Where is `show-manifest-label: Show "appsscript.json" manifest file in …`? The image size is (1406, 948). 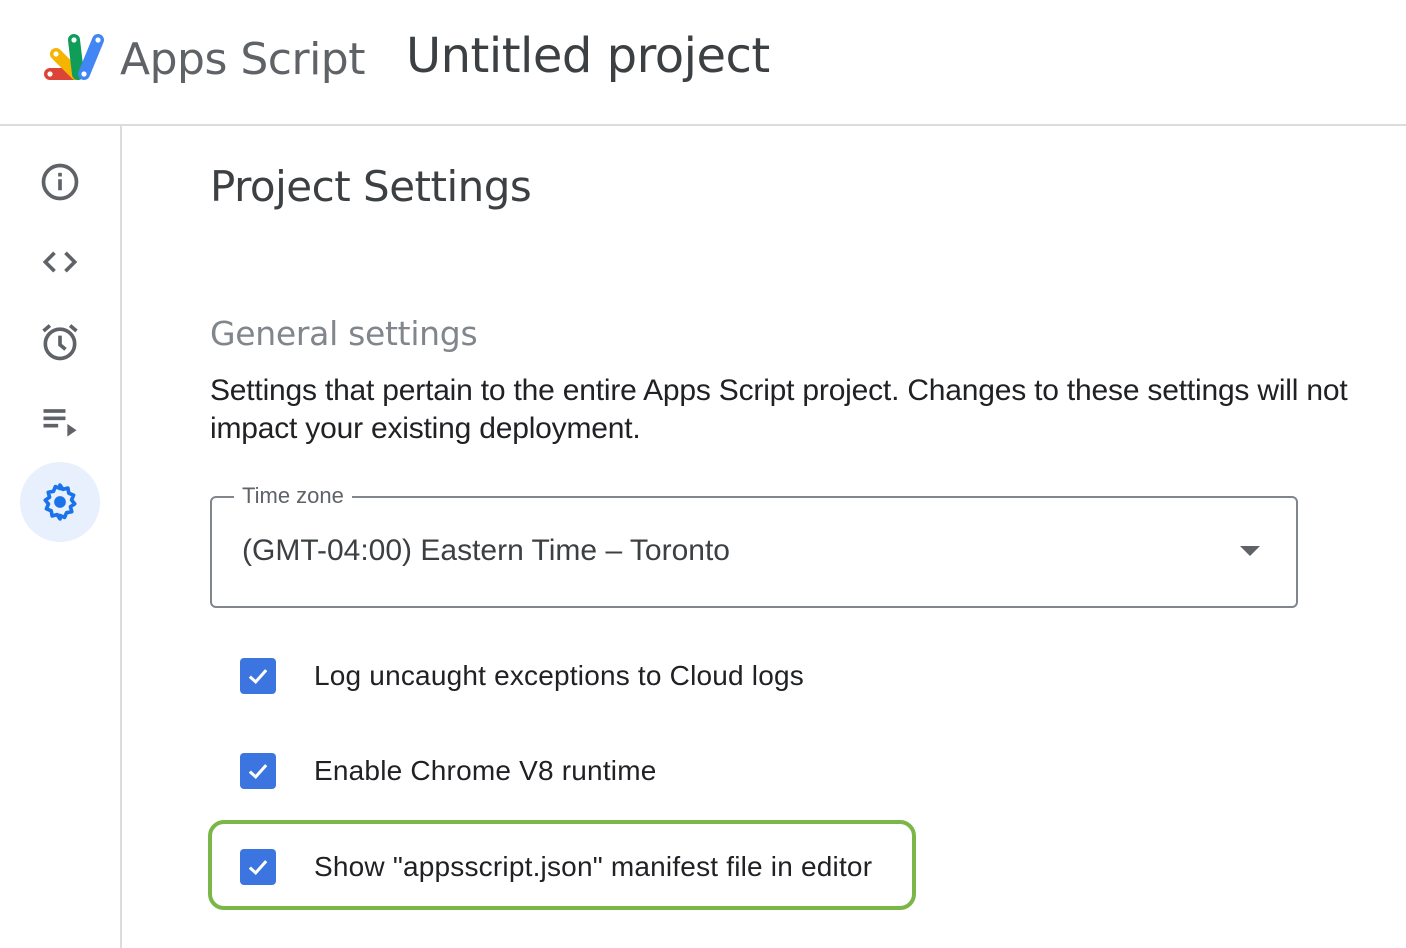 show-manifest-label: Show "appsscript.json" manifest file in … is located at coordinates (593, 866).